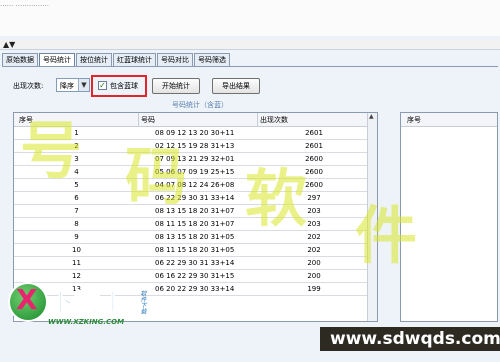  What do you see at coordinates (134, 59) in the screenshot?
I see `tab-red-blue-stats: 红蓝球统计` at bounding box center [134, 59].